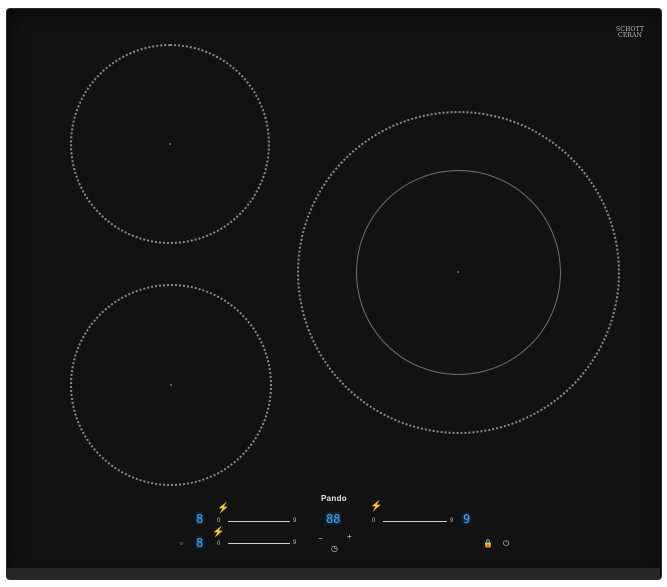 This screenshot has width=667, height=587. I want to click on brand-logo: SCHOTT CERAN, so click(630, 32).